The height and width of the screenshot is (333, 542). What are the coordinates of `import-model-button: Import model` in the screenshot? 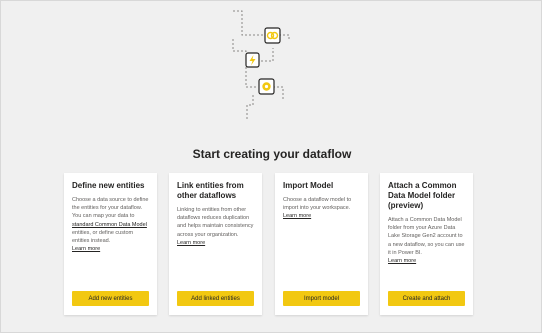 It's located at (321, 298).